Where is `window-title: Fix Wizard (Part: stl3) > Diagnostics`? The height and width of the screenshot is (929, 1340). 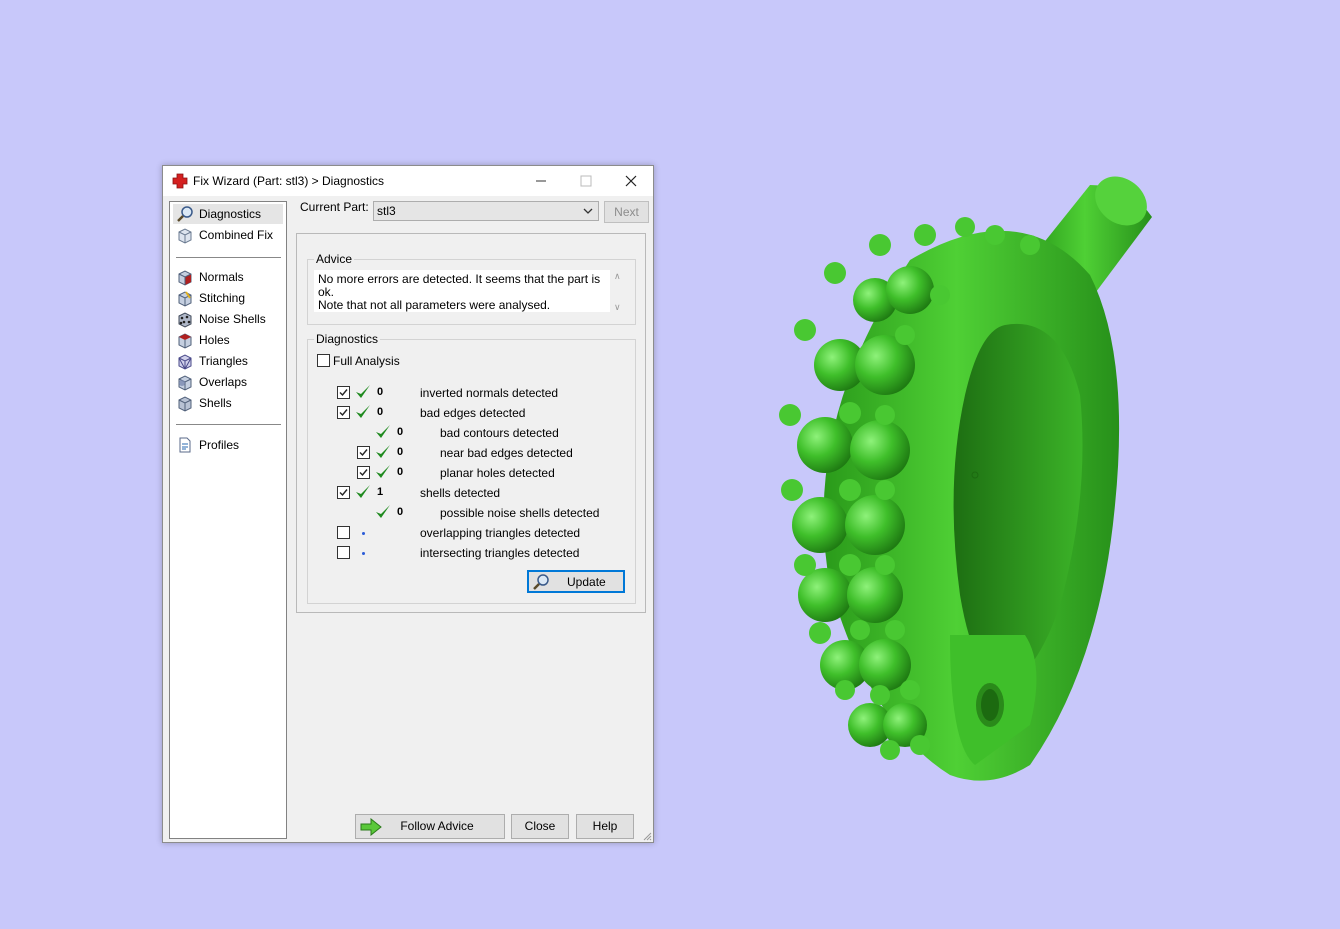
window-title: Fix Wizard (Part: stl3) > Diagnostics is located at coordinates (289, 181).